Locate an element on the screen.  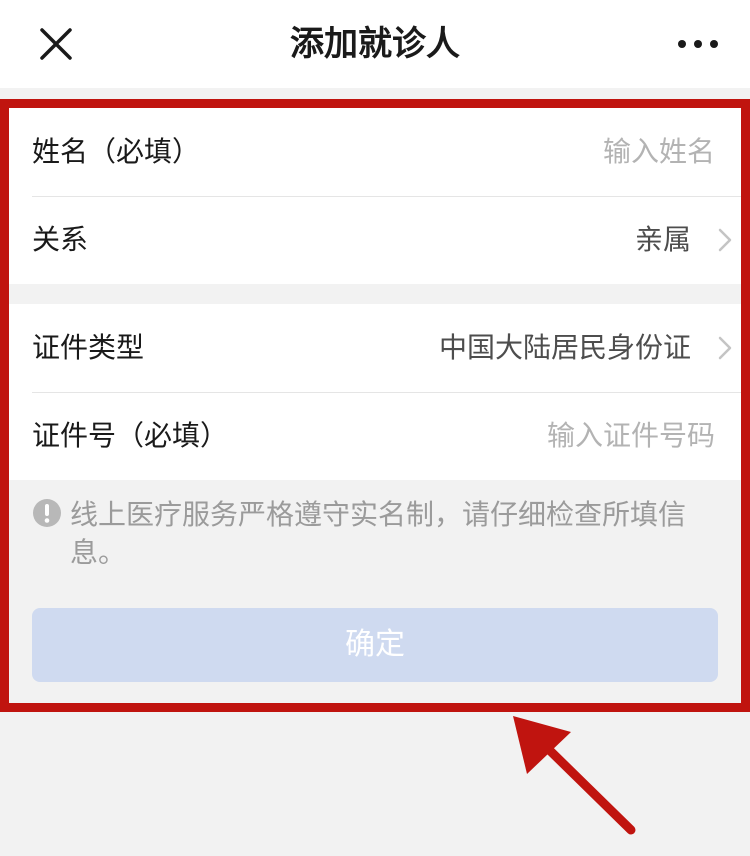
id-number-label: 证件号（必填） is located at coordinates (130, 435).